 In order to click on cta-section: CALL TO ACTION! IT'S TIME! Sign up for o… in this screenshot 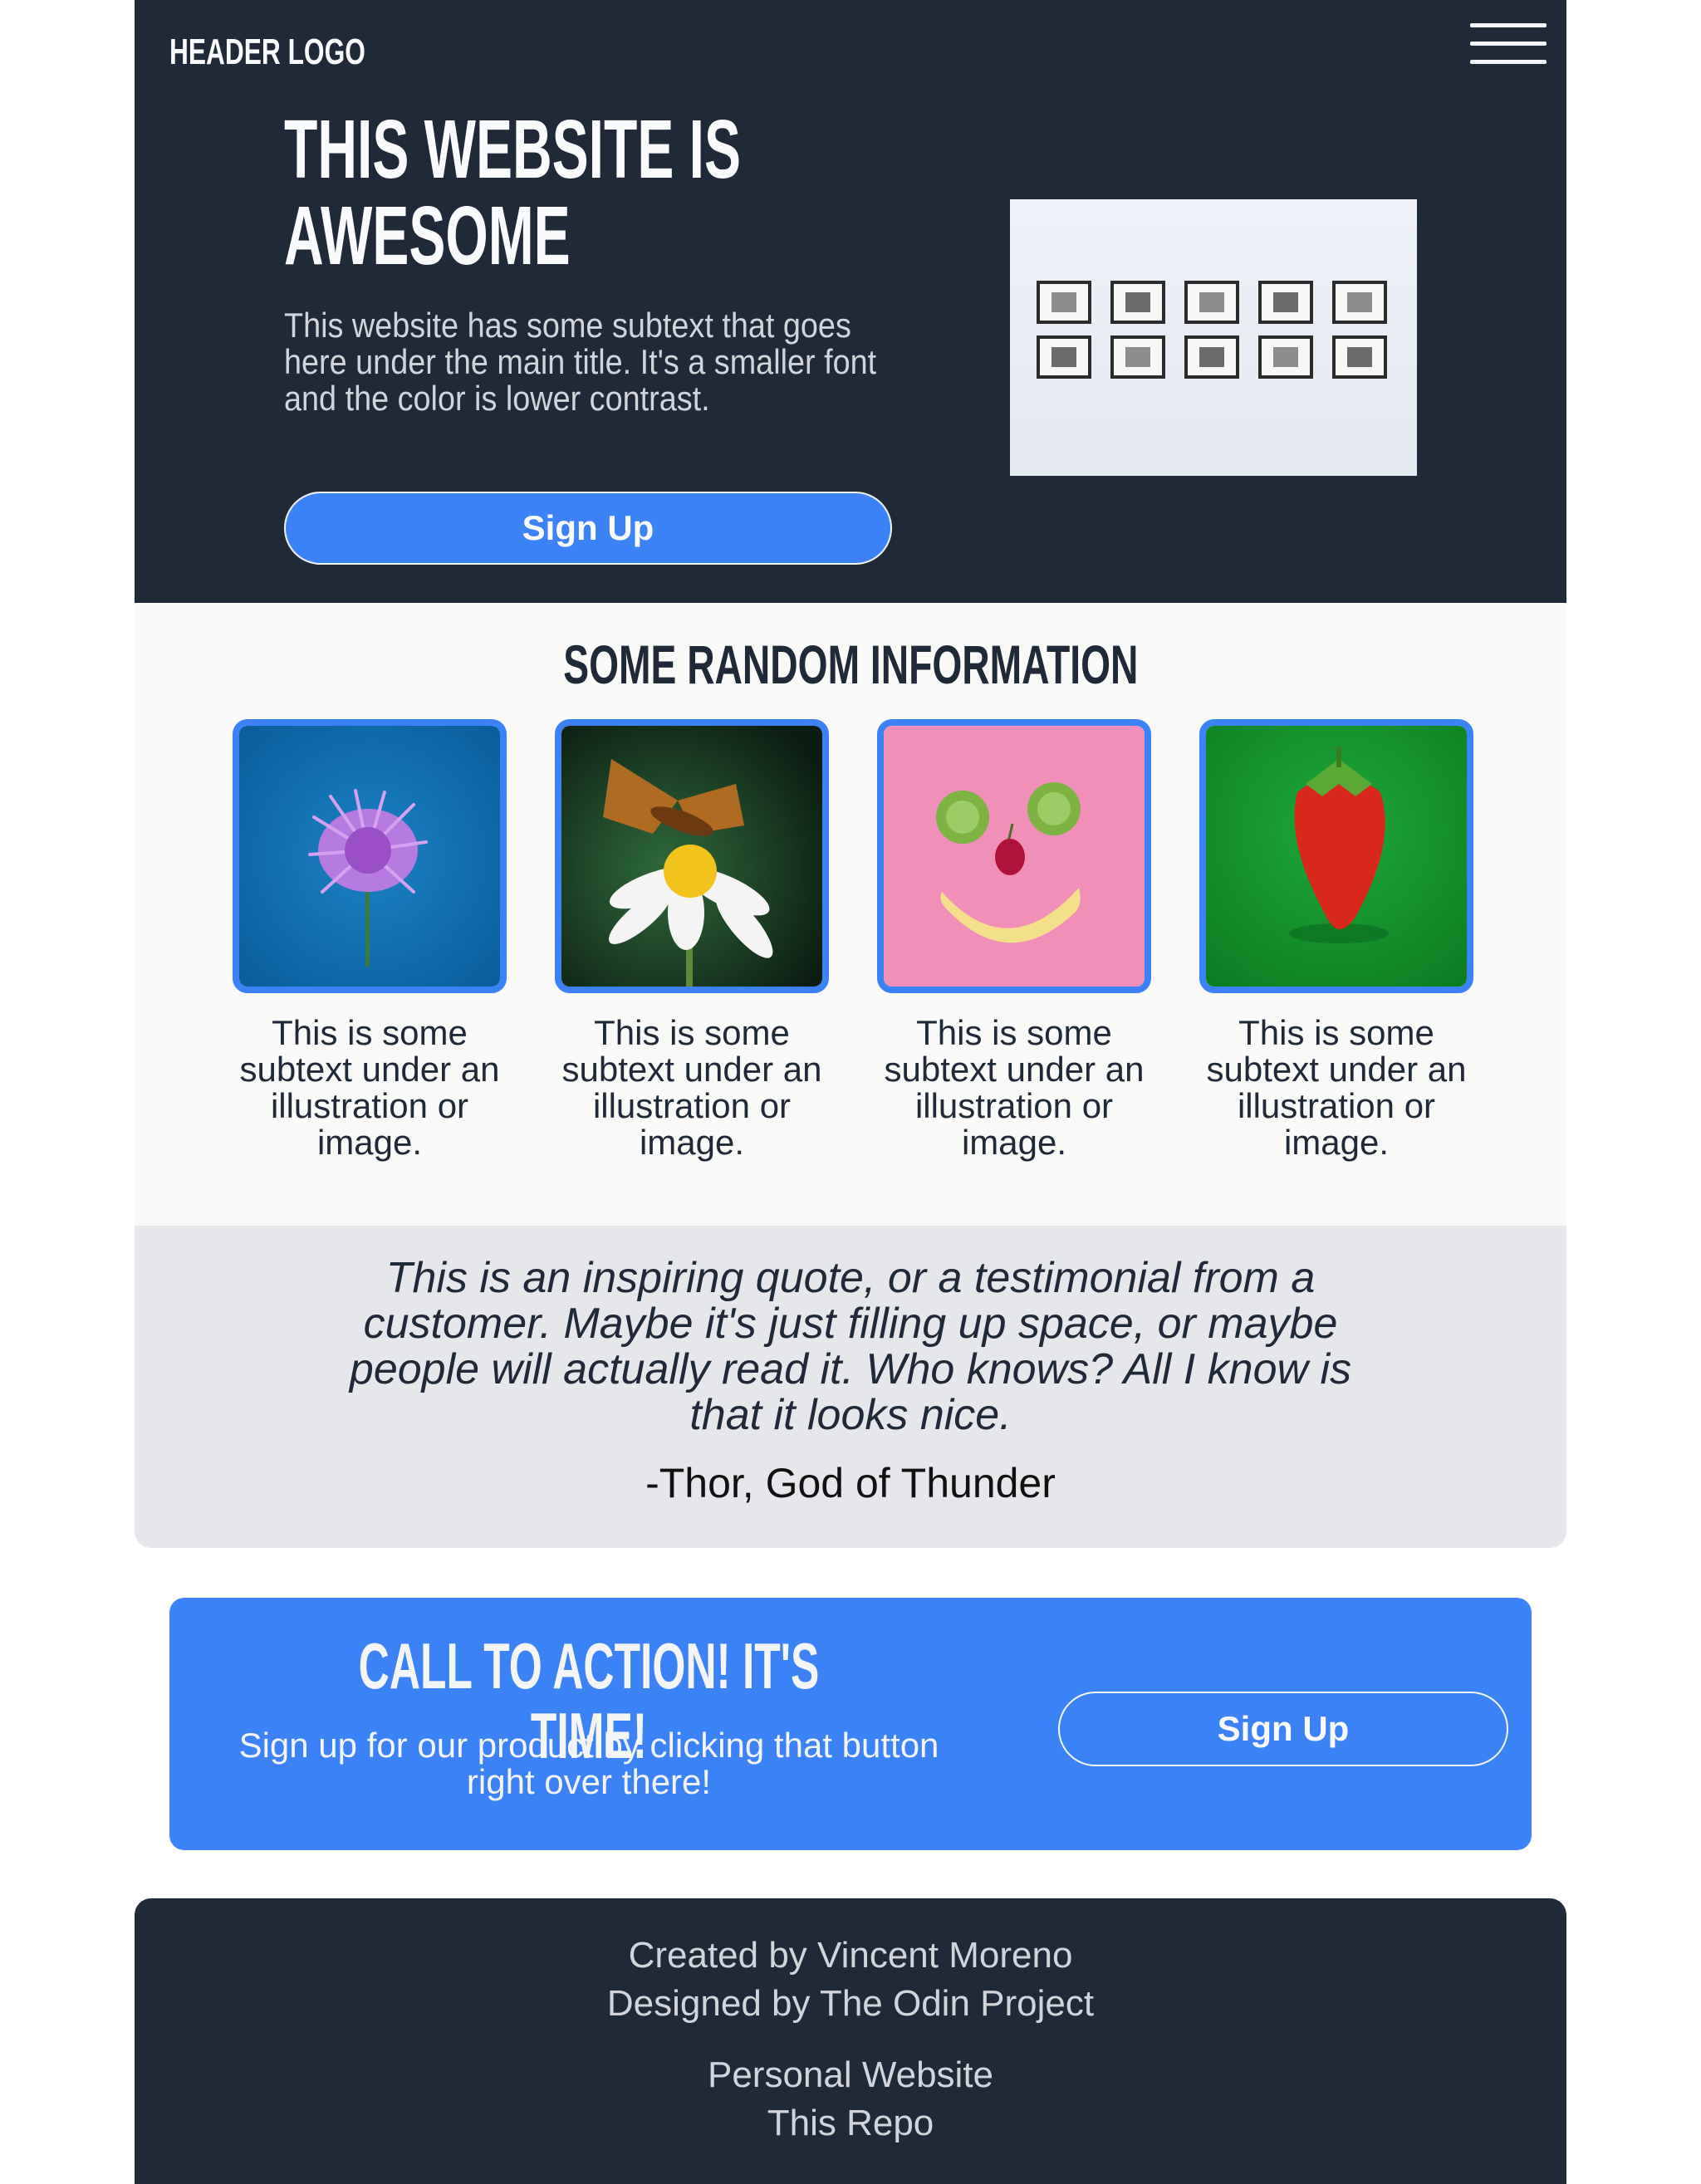, I will do `click(850, 1724)`.